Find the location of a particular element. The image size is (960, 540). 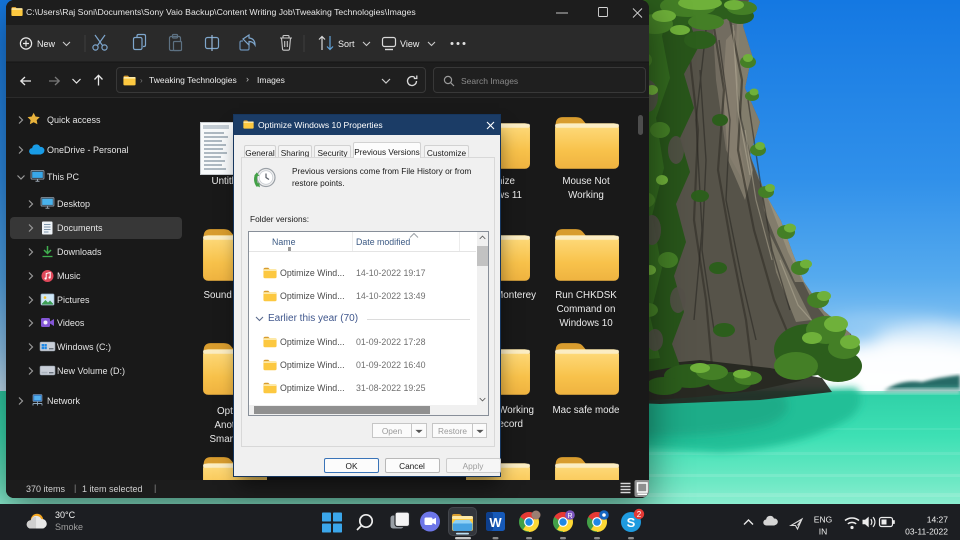

svg-text: 03-11-2022 is located at coordinates (926, 532).